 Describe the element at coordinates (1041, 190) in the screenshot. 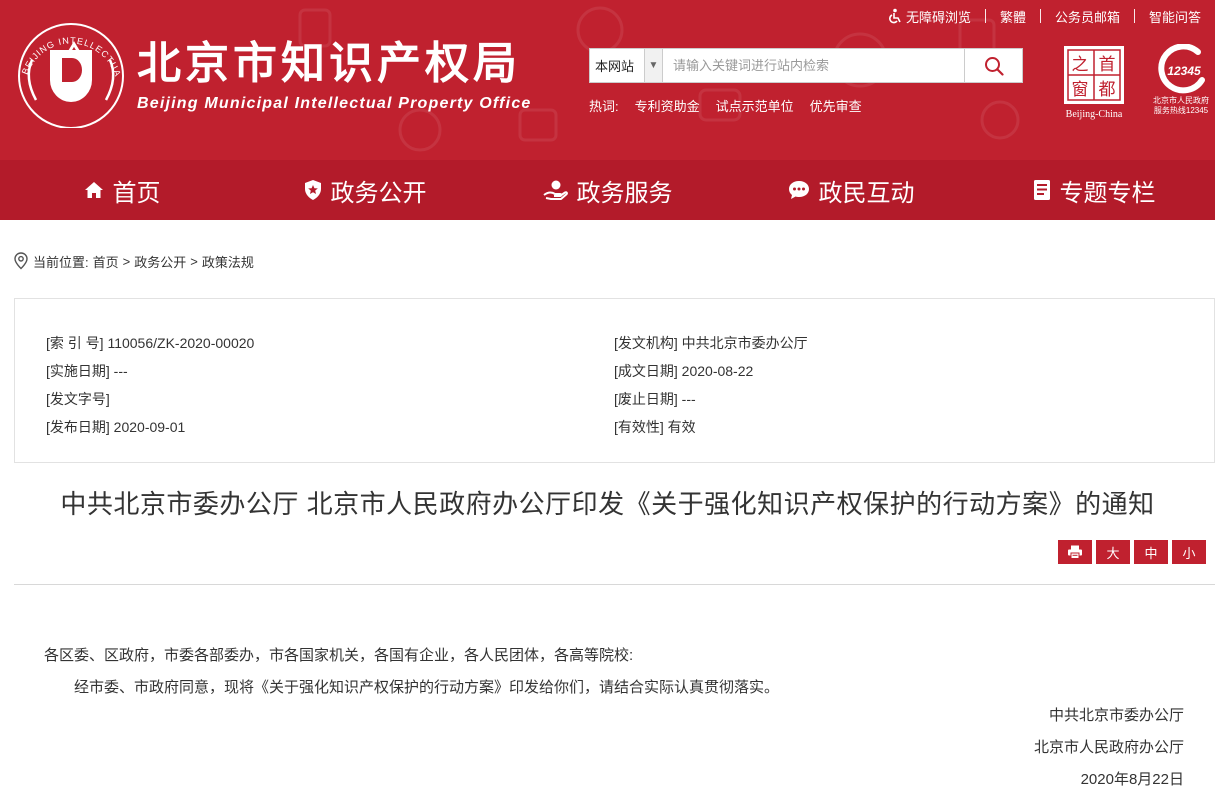

I see `bookmark-icon` at that location.